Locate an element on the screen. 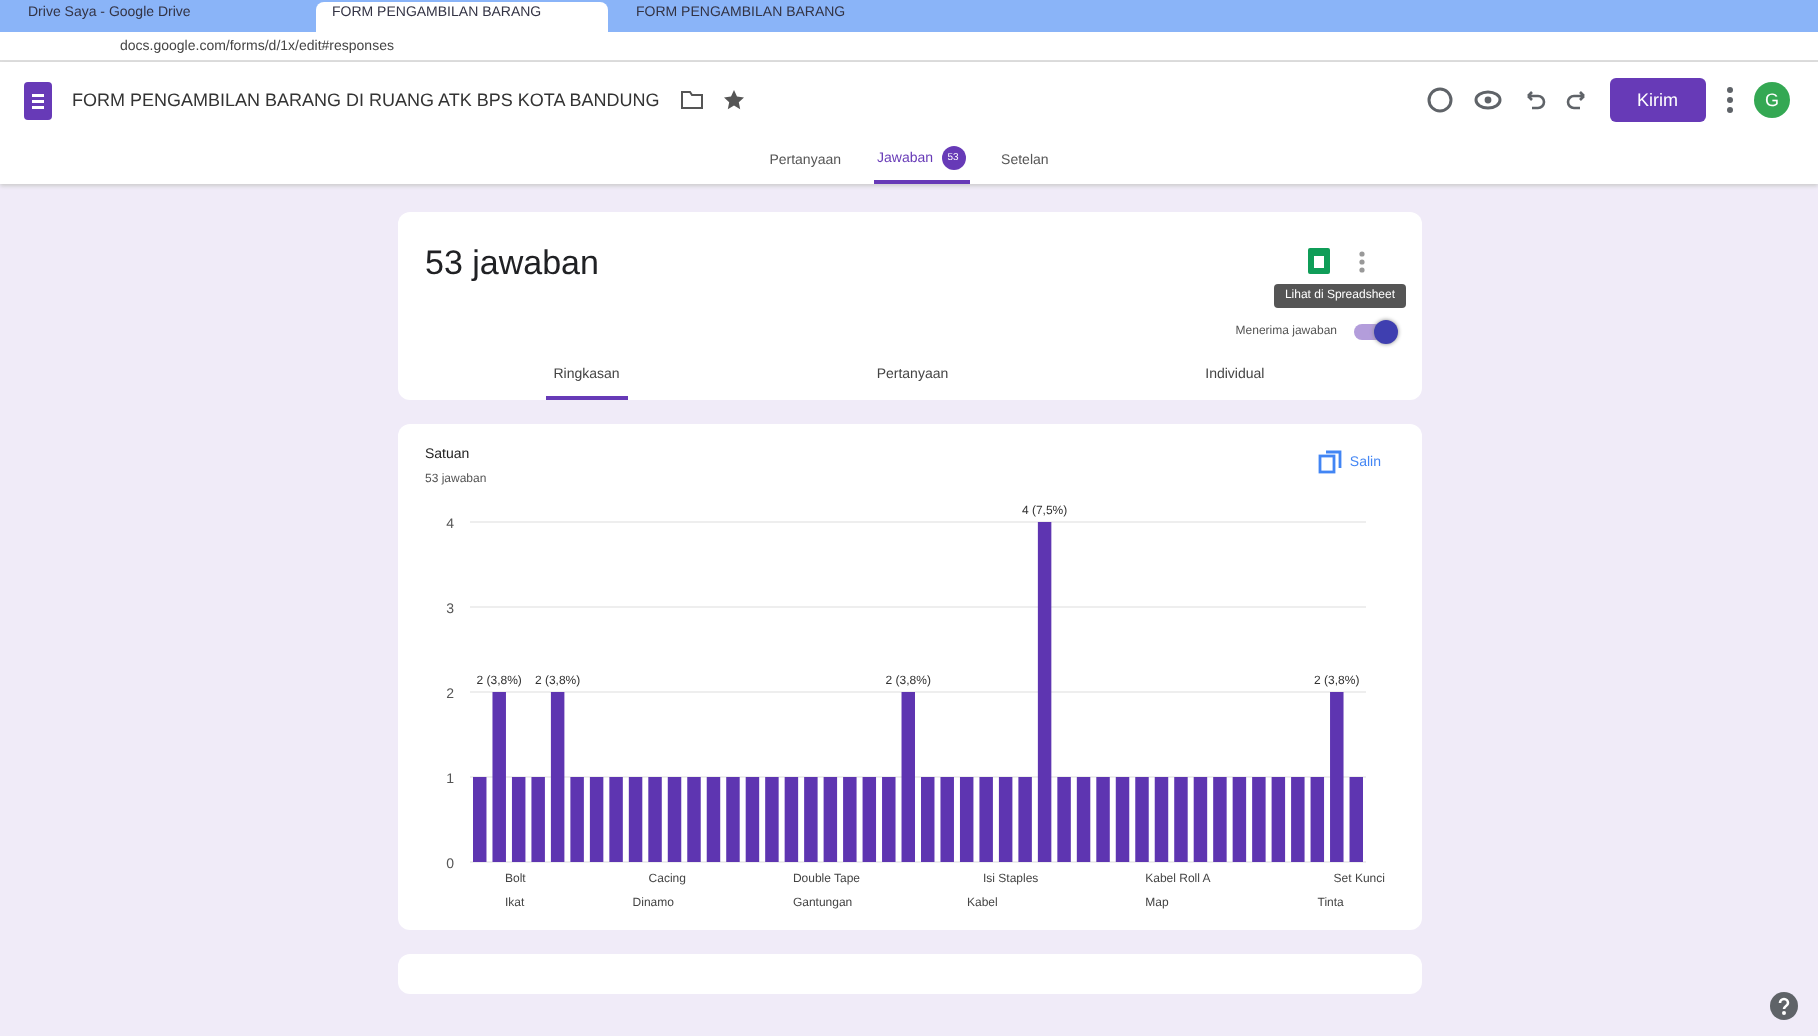 The height and width of the screenshot is (1036, 1818). send-button: Kirim is located at coordinates (1657, 100).